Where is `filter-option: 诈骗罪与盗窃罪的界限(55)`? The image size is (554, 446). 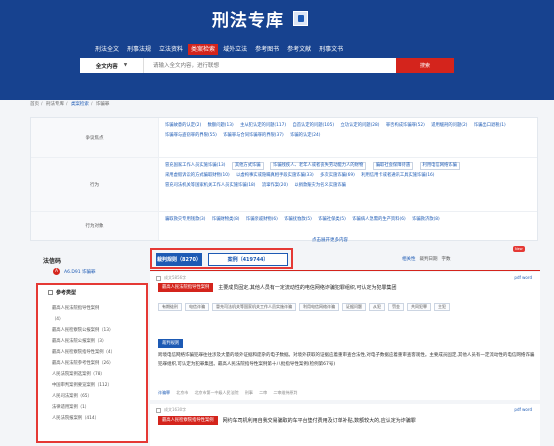 filter-option: 诈骗罪与盗窃罪的界限(55) is located at coordinates (191, 136).